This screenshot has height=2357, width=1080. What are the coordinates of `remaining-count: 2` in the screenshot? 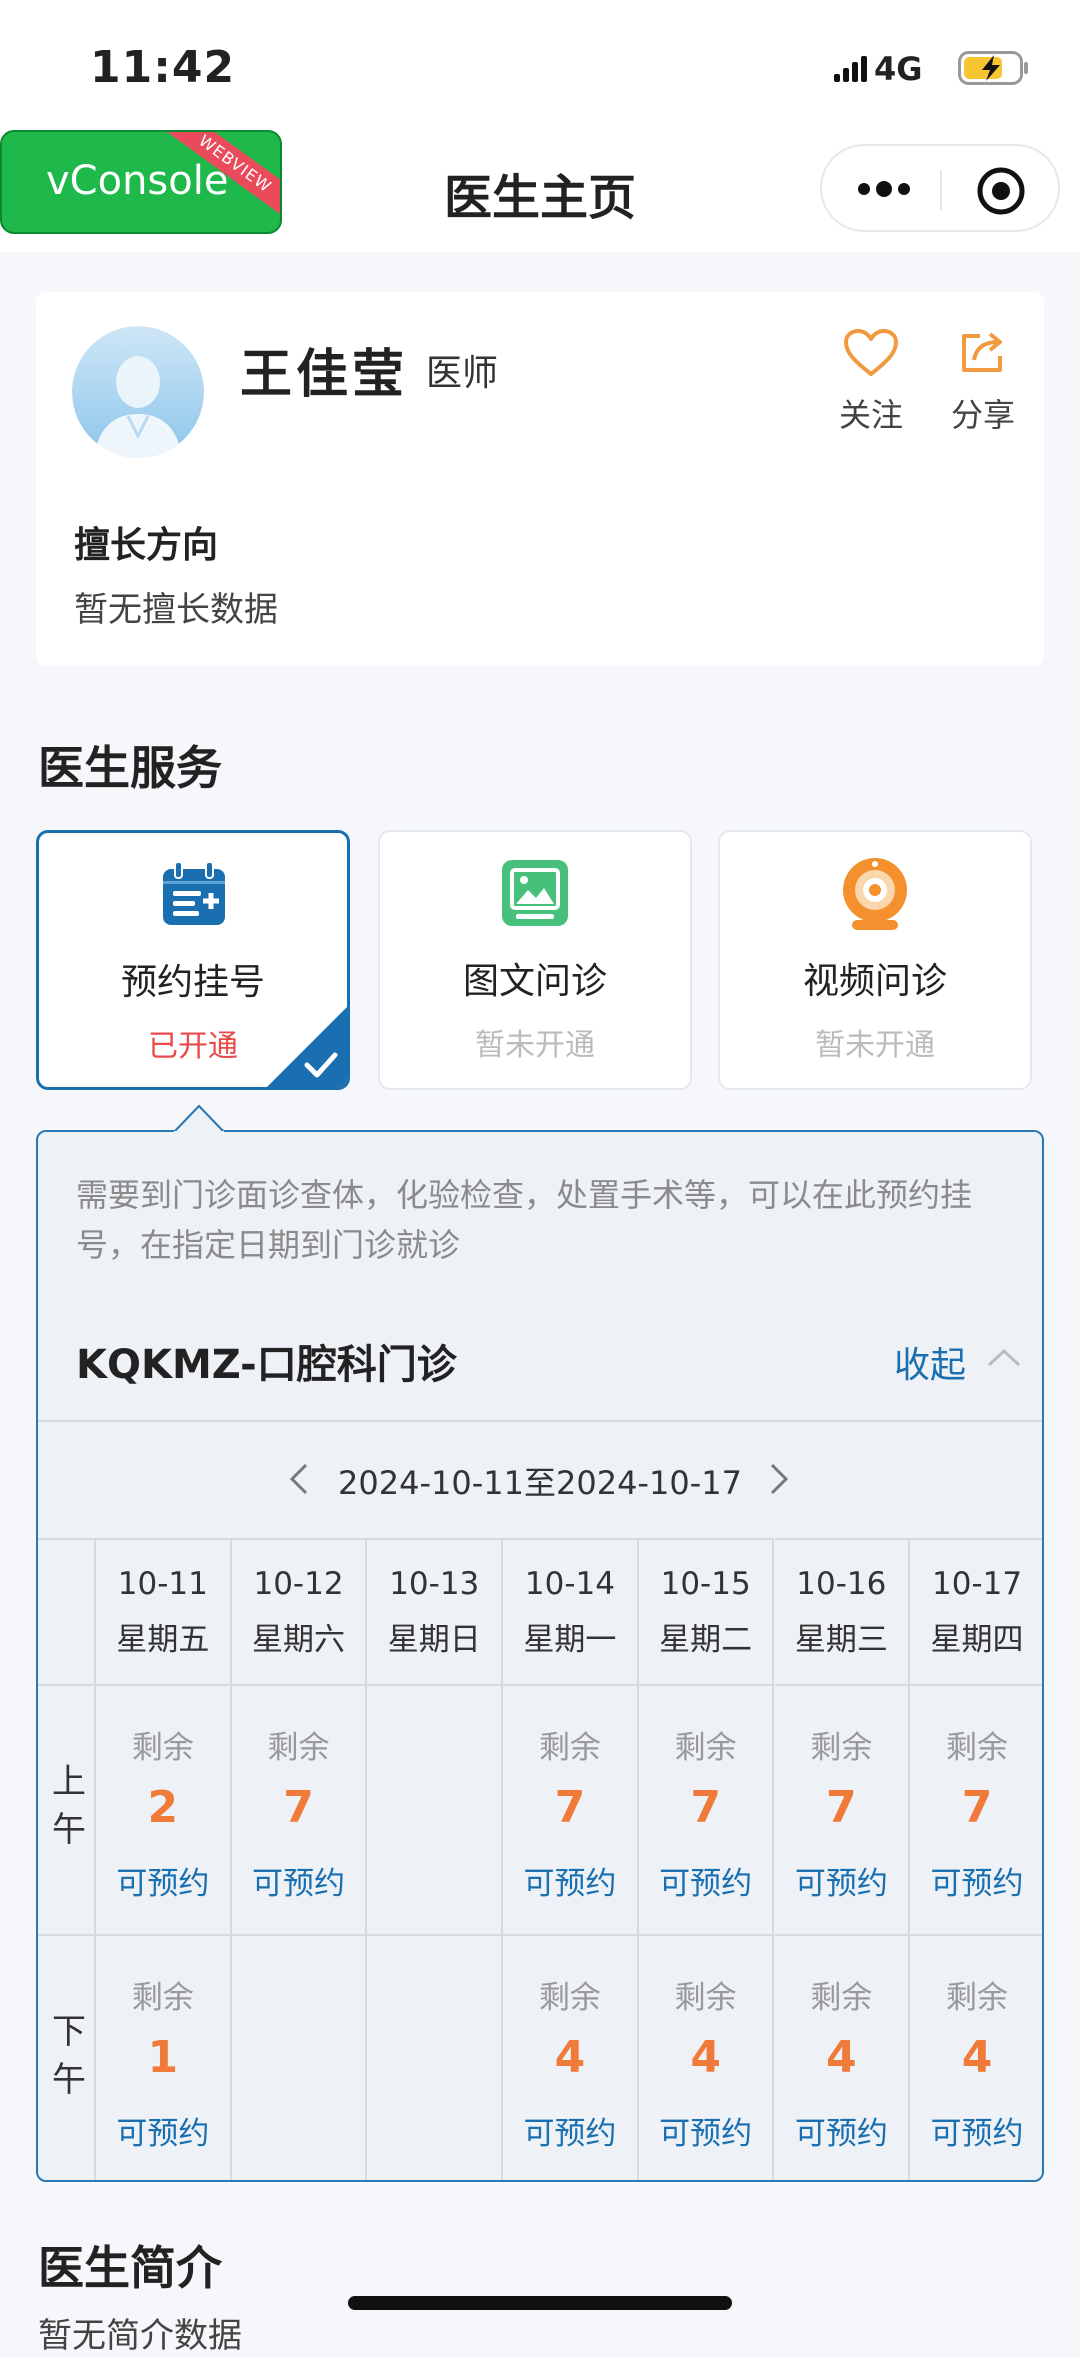 It's located at (163, 1807).